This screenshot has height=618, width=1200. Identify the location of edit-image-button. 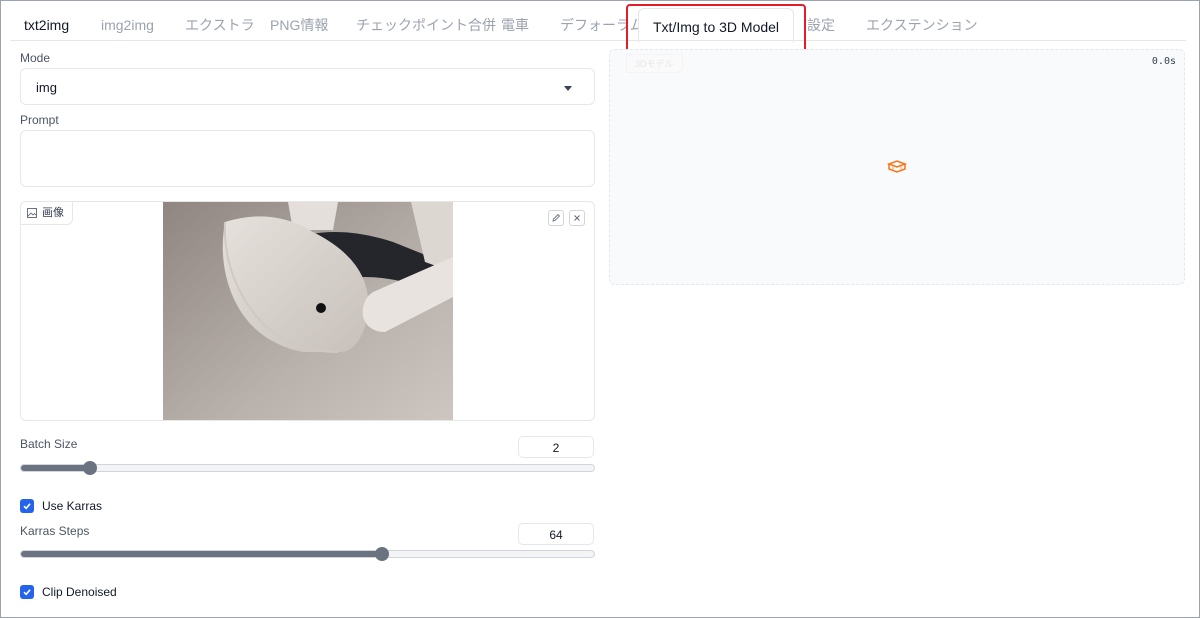
(556, 218).